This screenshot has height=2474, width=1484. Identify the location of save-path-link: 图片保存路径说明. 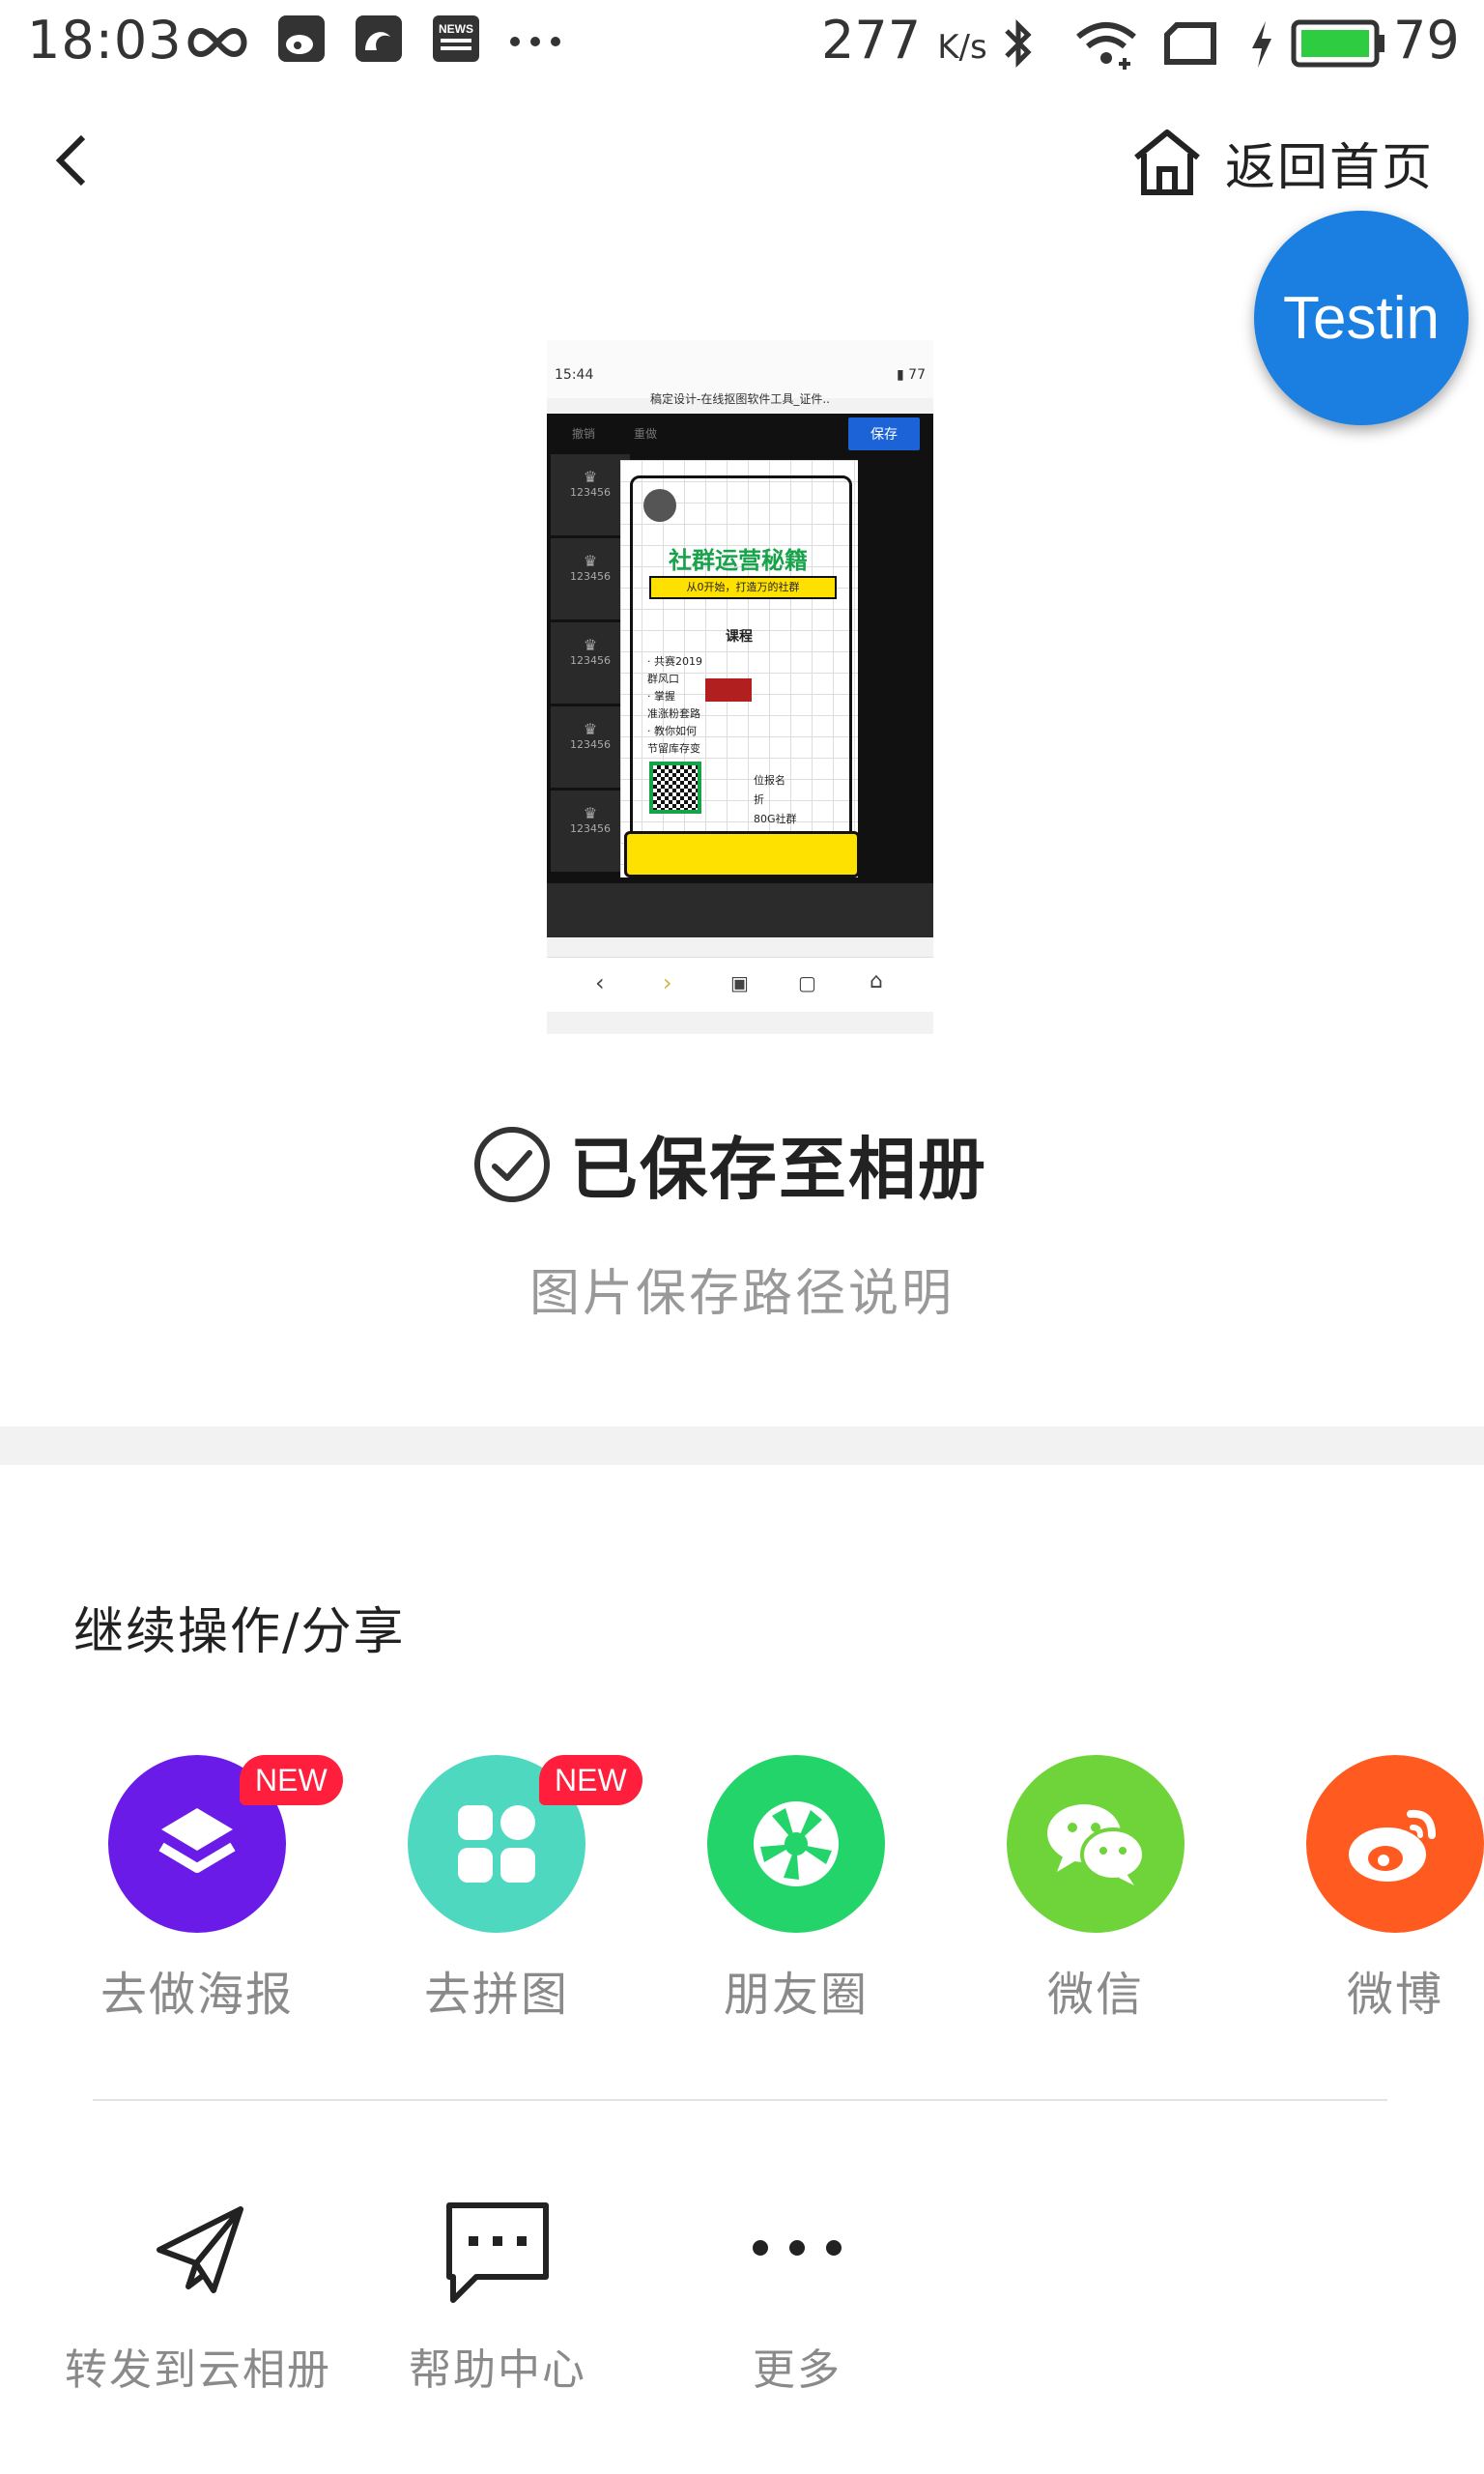
(742, 1288).